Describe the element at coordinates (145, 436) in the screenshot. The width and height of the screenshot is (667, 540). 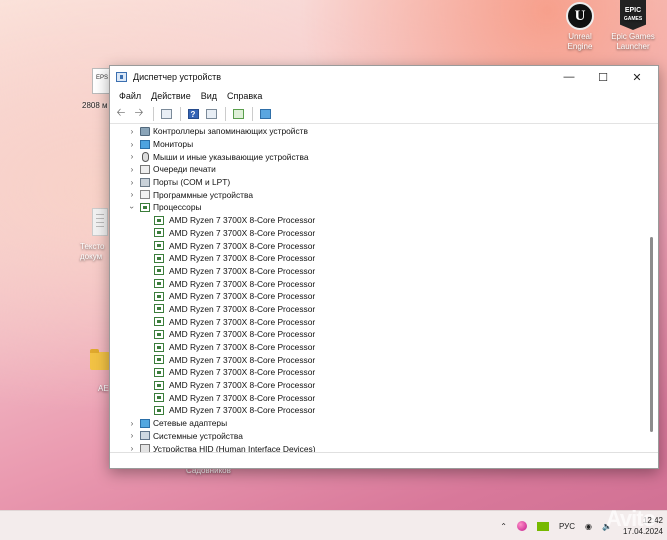
I see `system-device-icon` at that location.